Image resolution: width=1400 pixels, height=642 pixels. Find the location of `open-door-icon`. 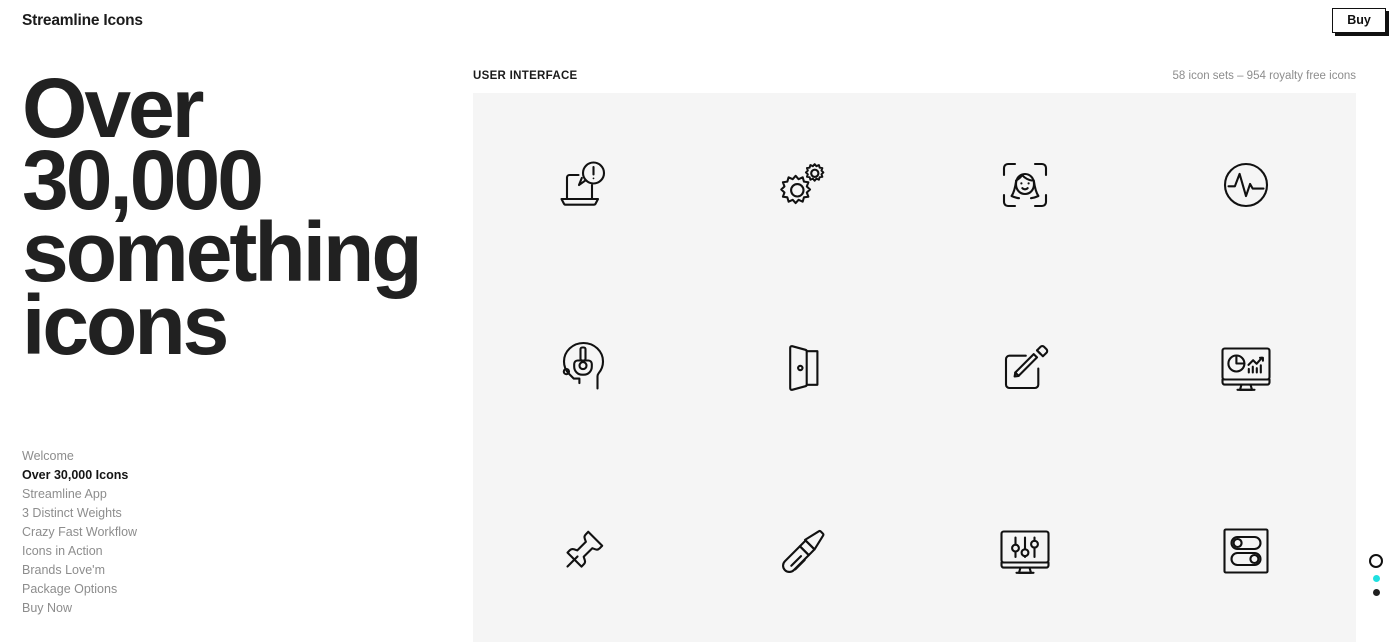

open-door-icon is located at coordinates (804, 368).